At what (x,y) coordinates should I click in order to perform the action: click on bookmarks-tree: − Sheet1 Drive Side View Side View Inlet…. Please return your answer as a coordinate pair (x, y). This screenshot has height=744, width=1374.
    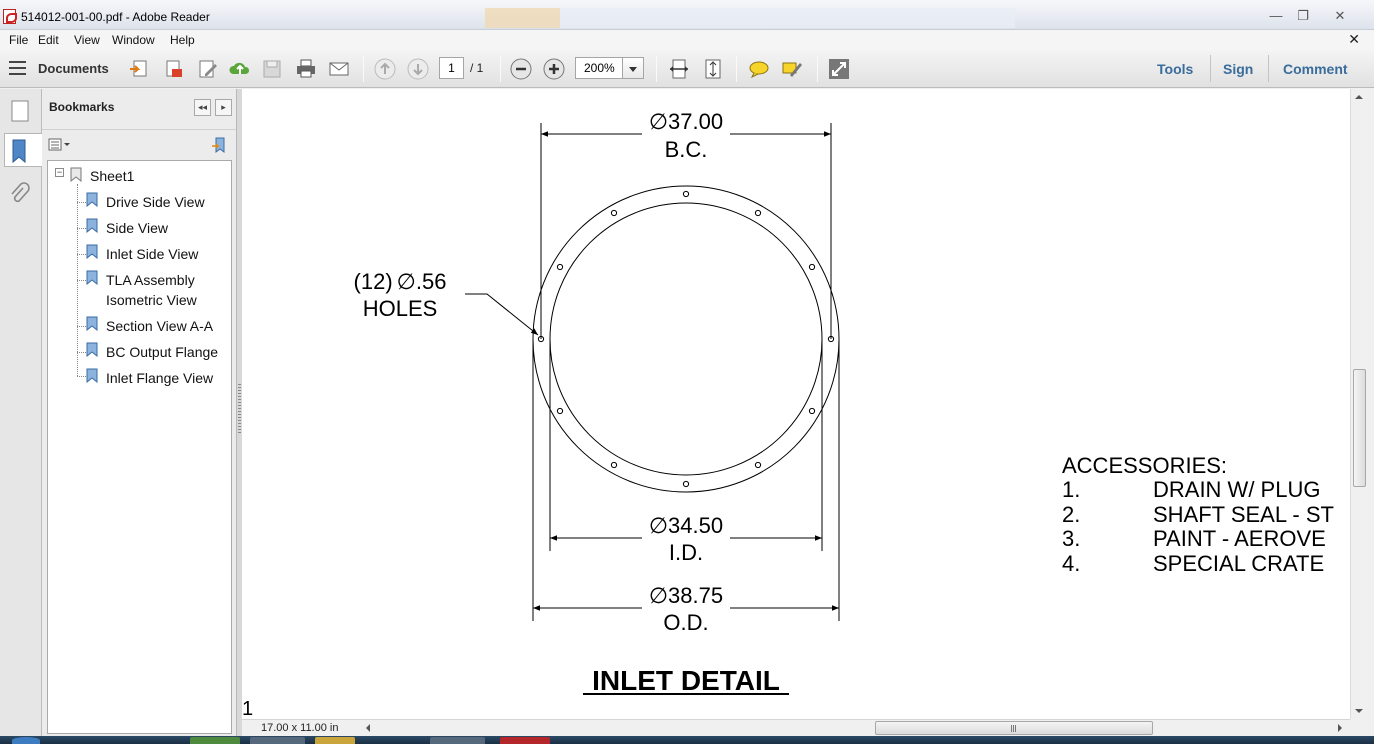
    Looking at the image, I should click on (139, 447).